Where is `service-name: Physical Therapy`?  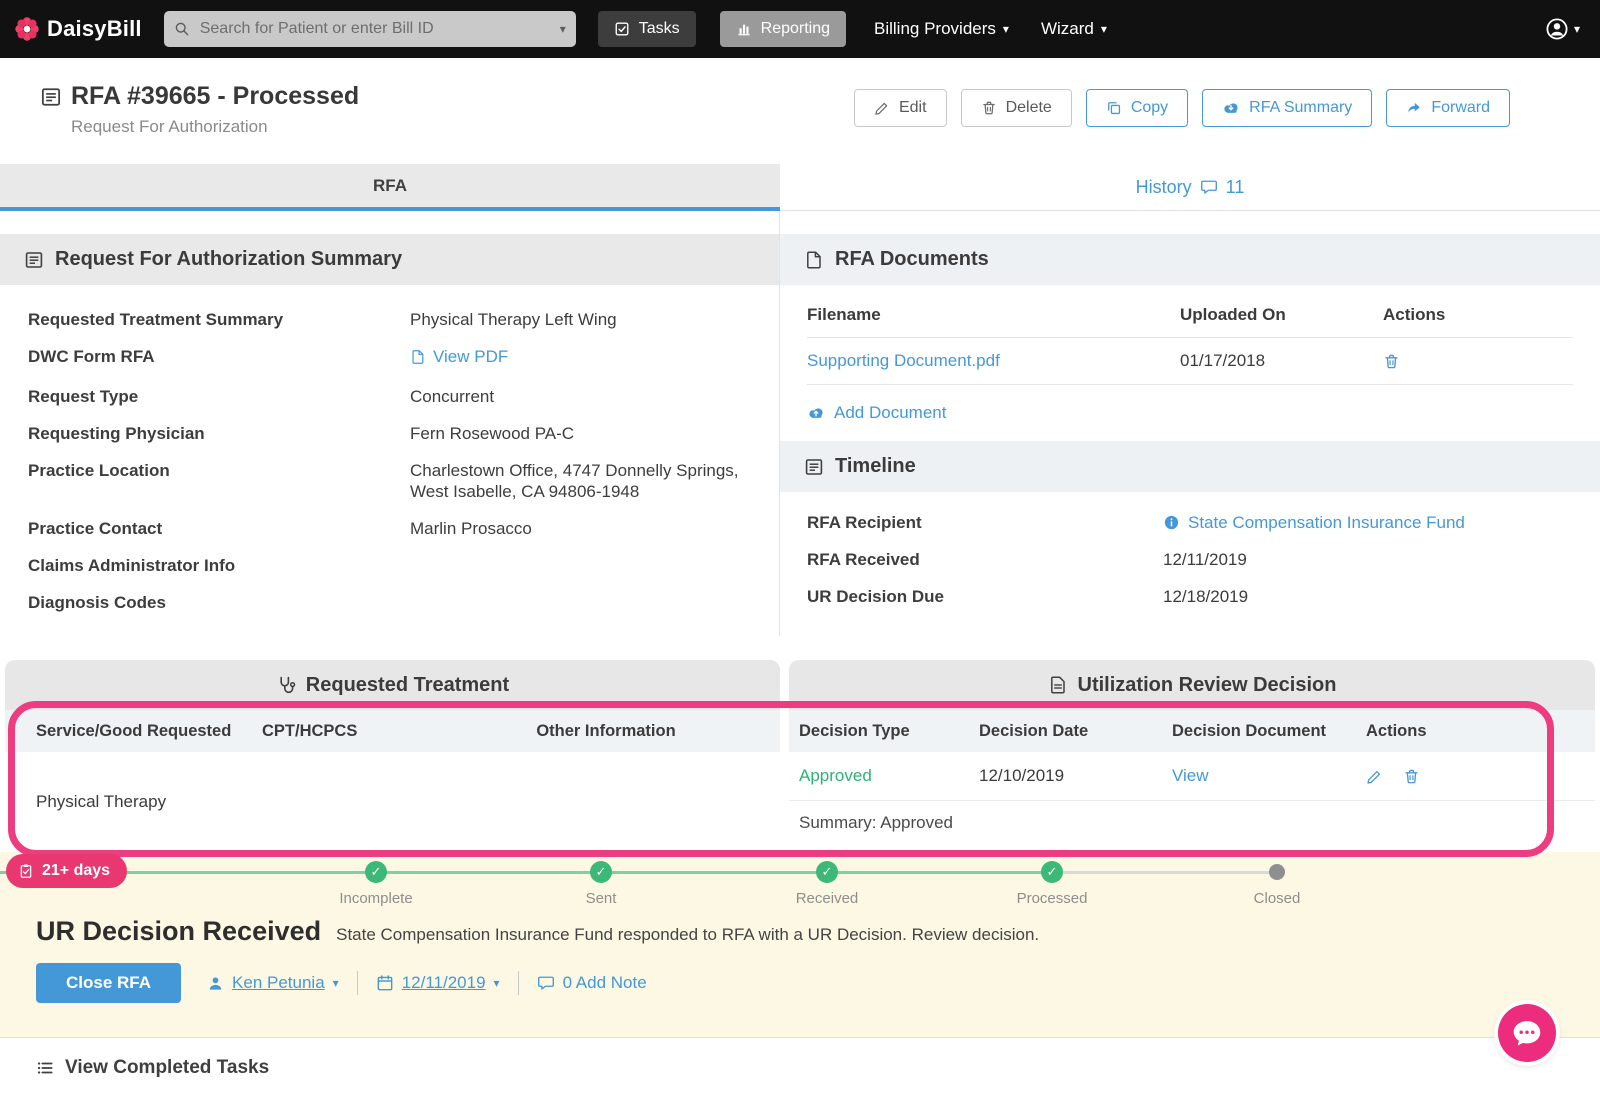 service-name: Physical Therapy is located at coordinates (101, 801).